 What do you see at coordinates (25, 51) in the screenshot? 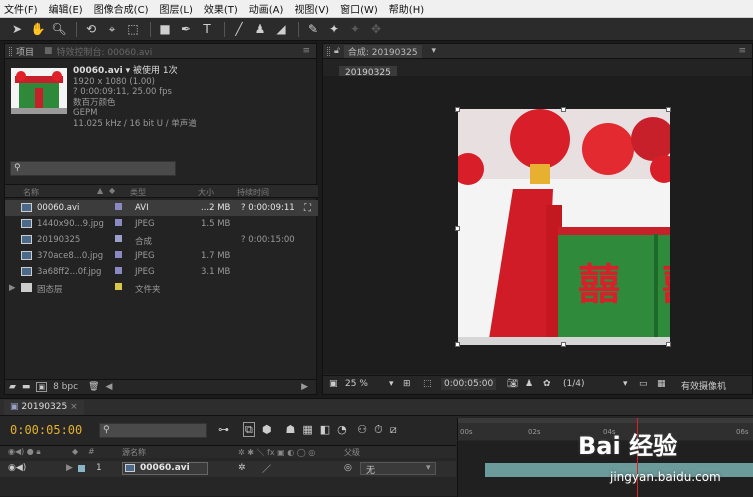
I see `tab-project: 项目` at bounding box center [25, 51].